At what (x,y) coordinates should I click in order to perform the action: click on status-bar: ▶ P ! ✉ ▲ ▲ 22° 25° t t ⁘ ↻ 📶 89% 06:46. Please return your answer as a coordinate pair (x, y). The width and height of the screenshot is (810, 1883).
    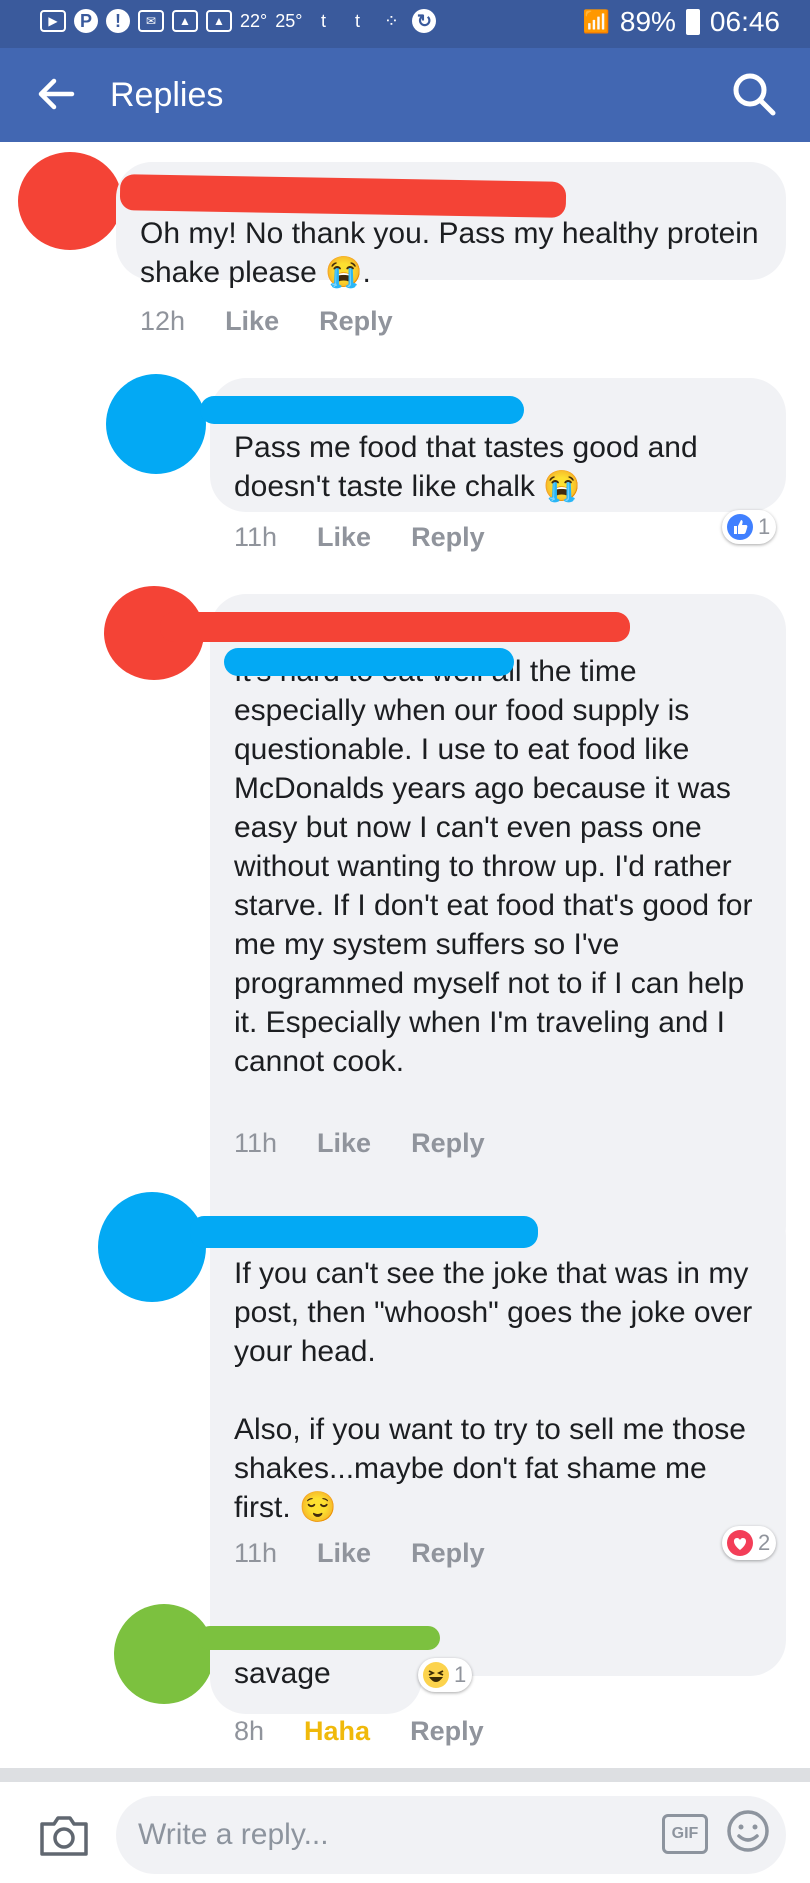
    Looking at the image, I should click on (405, 24).